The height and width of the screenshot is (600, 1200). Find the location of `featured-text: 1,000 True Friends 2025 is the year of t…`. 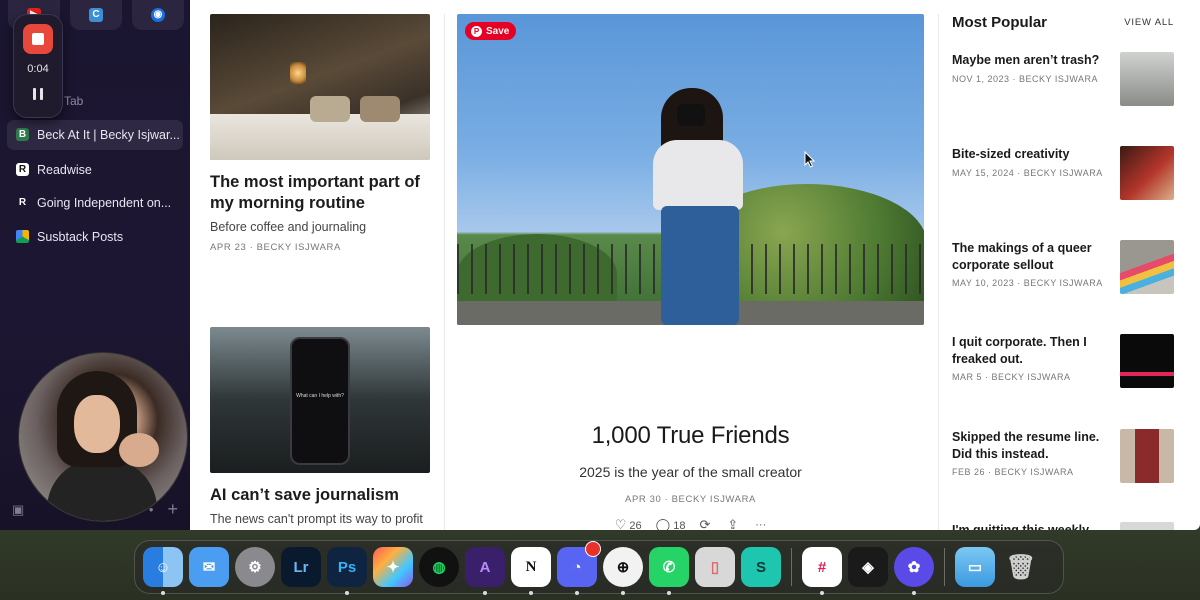

featured-text: 1,000 True Friends 2025 is the year of t… is located at coordinates (690, 476).